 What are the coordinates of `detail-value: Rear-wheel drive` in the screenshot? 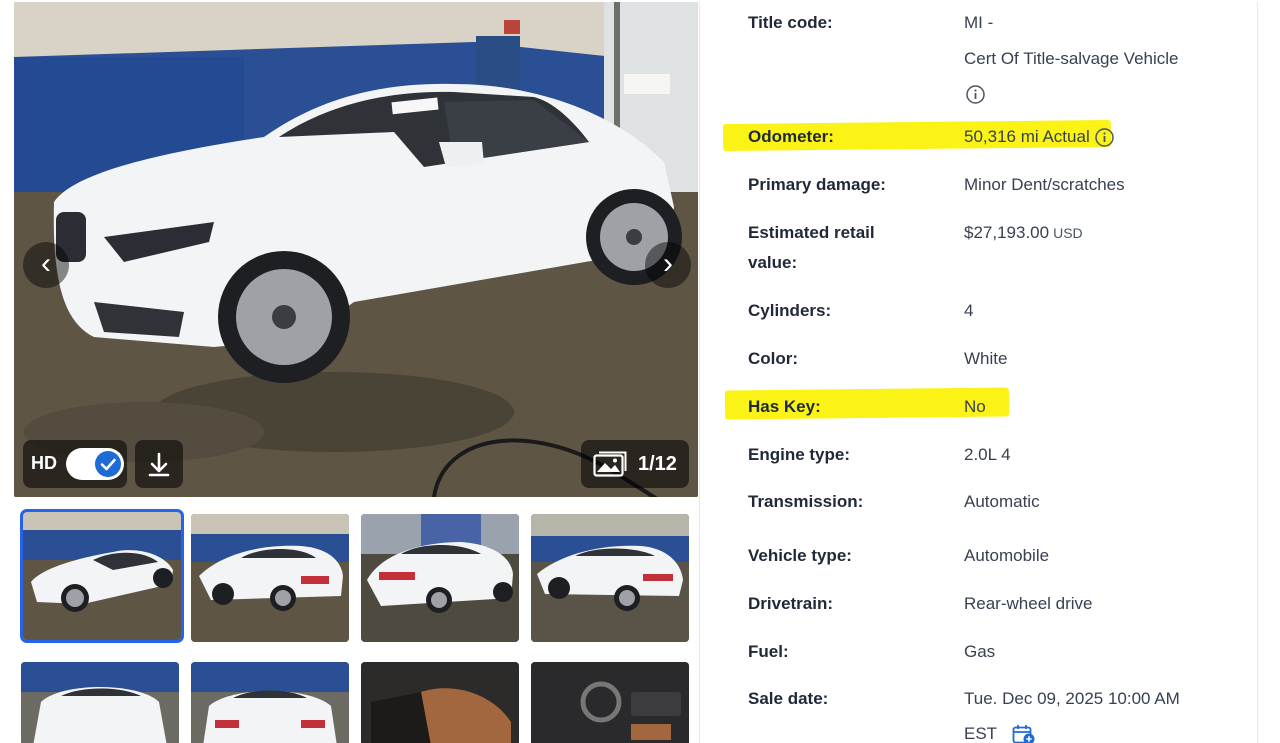 It's located at (1028, 603).